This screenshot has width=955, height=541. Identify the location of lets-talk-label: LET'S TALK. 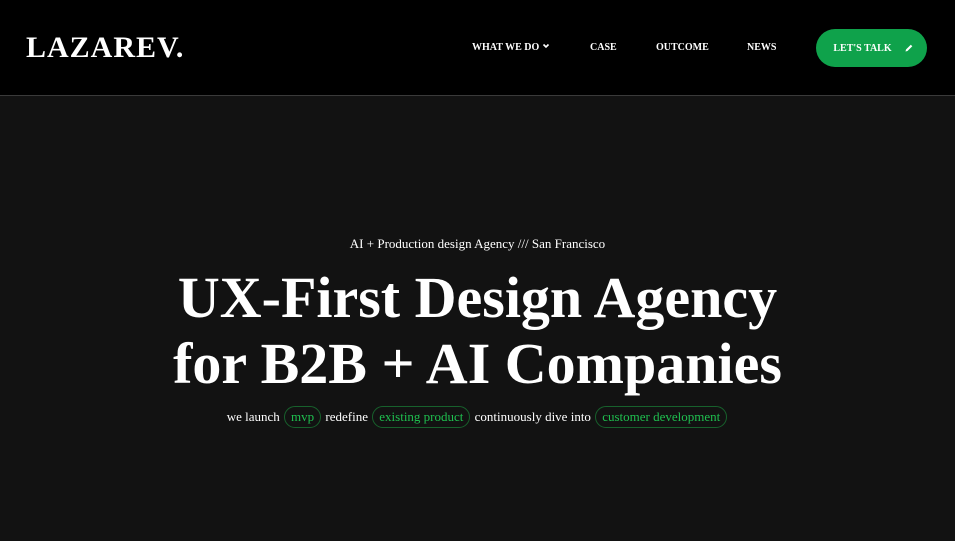
(862, 48).